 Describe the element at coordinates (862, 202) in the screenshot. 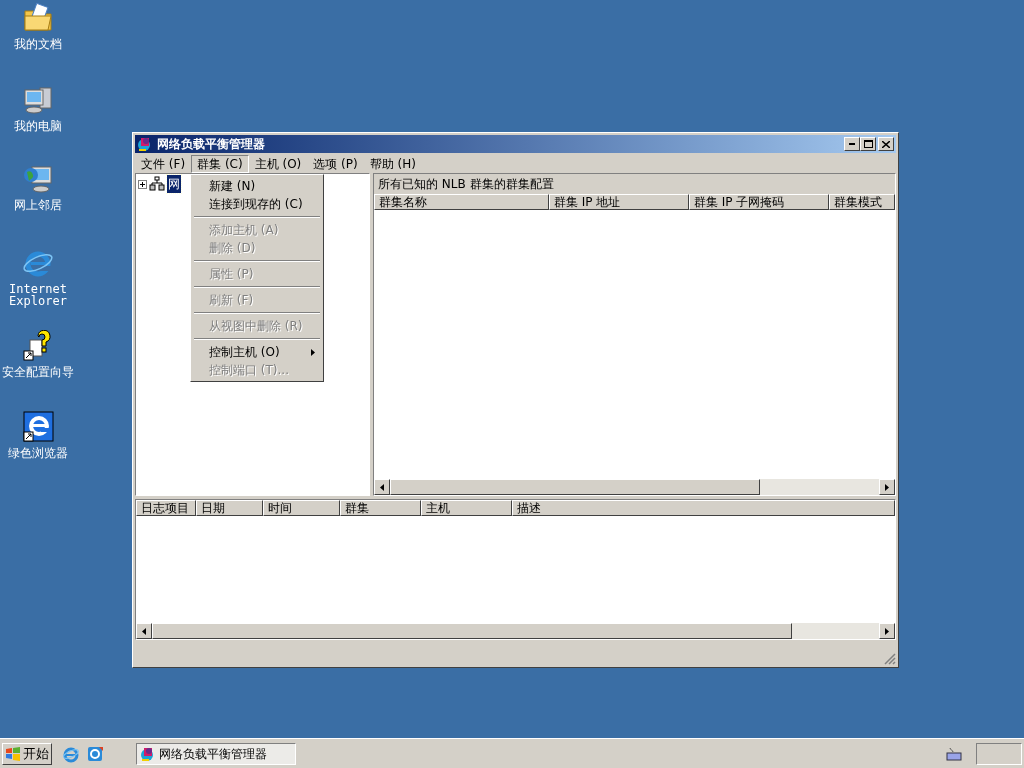

I see `column-header: 群集模式` at that location.